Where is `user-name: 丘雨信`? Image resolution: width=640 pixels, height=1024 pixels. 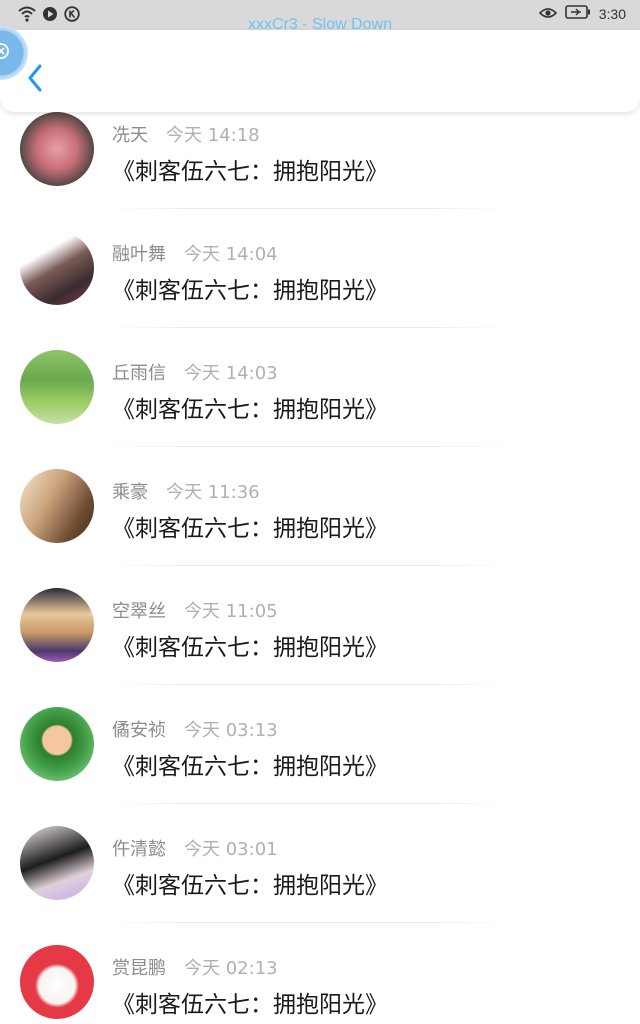 user-name: 丘雨信 is located at coordinates (139, 372).